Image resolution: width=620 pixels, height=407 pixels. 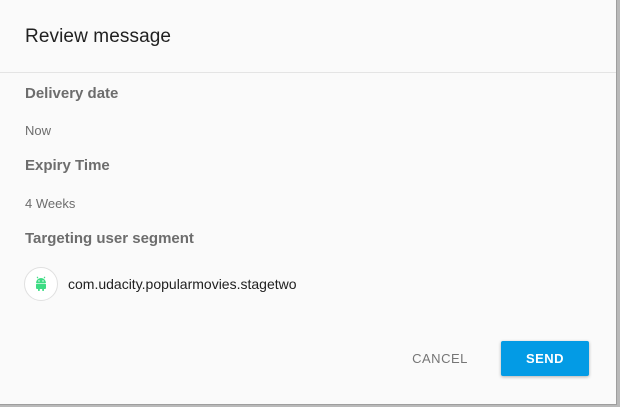 I want to click on expiry-time-value: 4 Weeks, so click(x=50, y=203).